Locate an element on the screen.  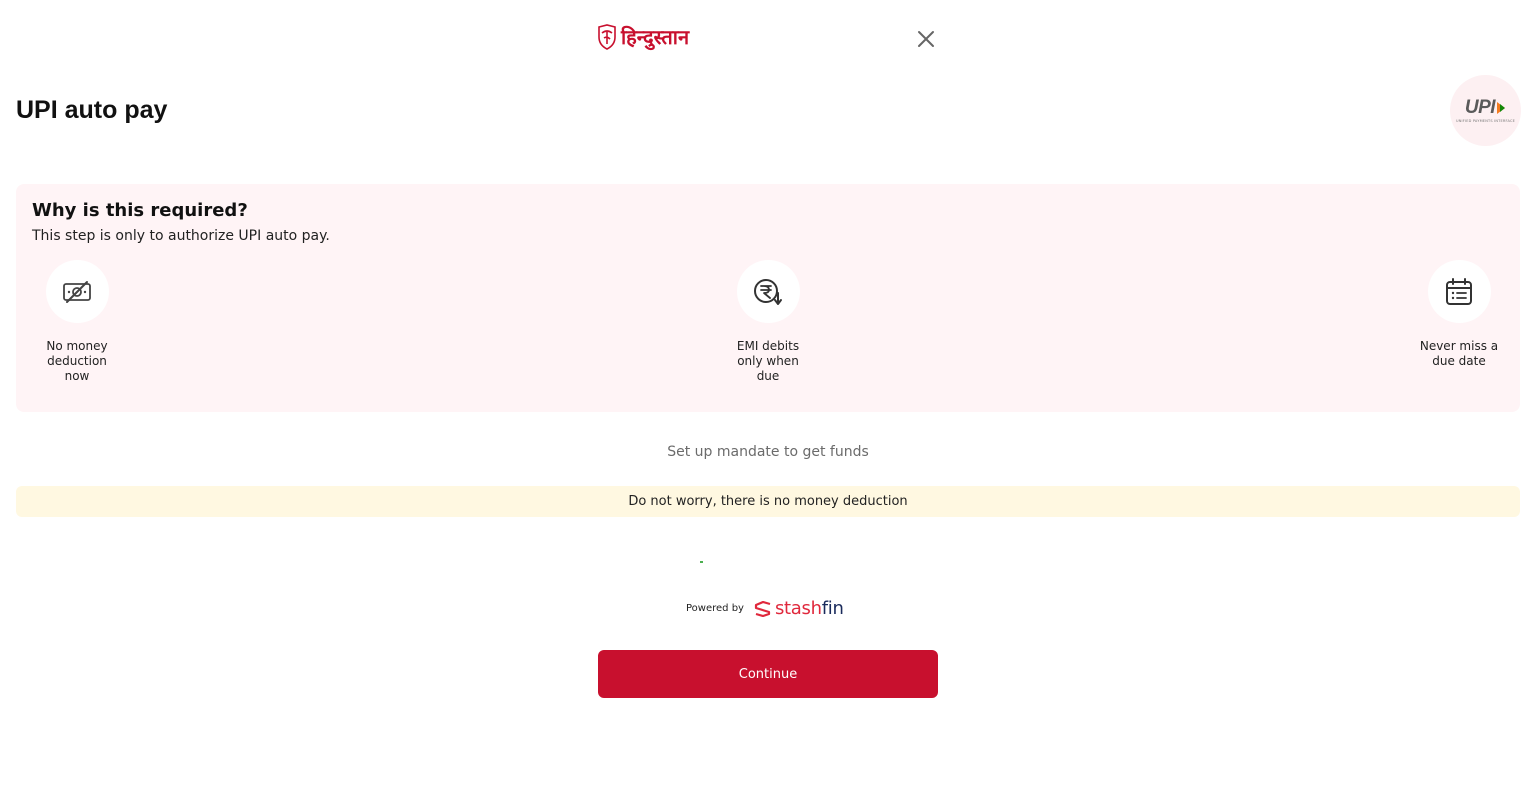
hindustan-shield-icon is located at coordinates (607, 37).